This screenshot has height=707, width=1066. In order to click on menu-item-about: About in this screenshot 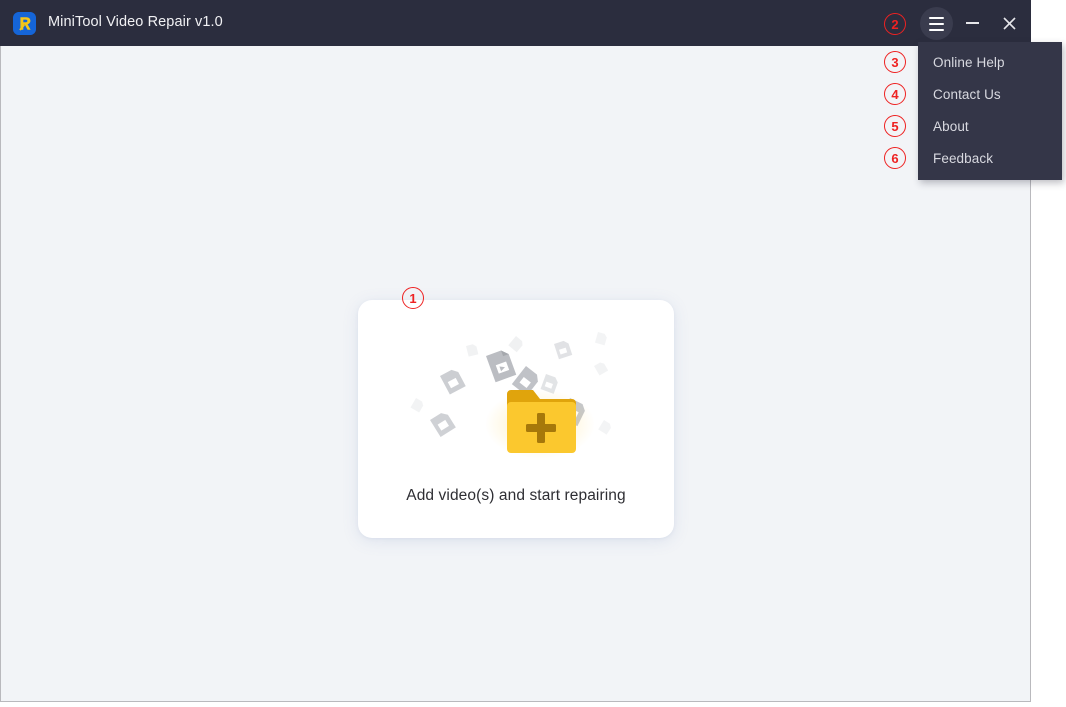, I will do `click(990, 126)`.